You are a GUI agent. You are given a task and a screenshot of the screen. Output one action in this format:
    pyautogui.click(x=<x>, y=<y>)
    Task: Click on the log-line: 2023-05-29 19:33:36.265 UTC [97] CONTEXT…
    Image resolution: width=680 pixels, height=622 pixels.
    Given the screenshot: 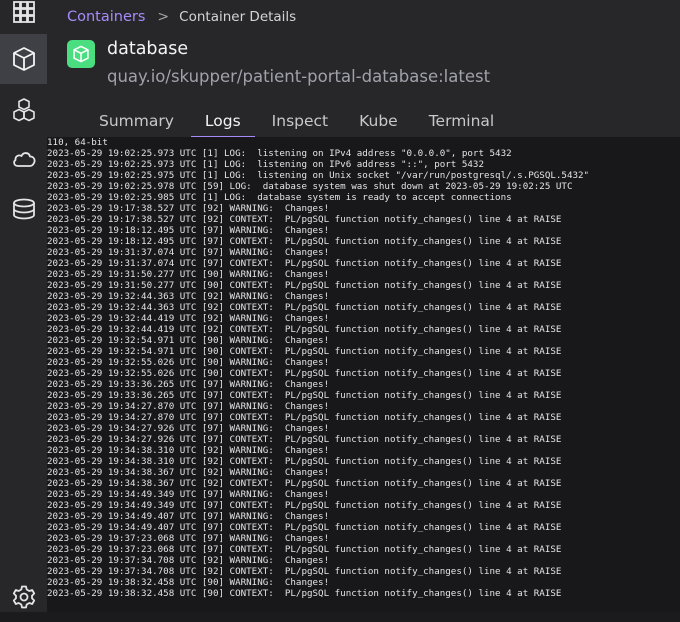 What is the action you would take?
    pyautogui.click(x=304, y=395)
    